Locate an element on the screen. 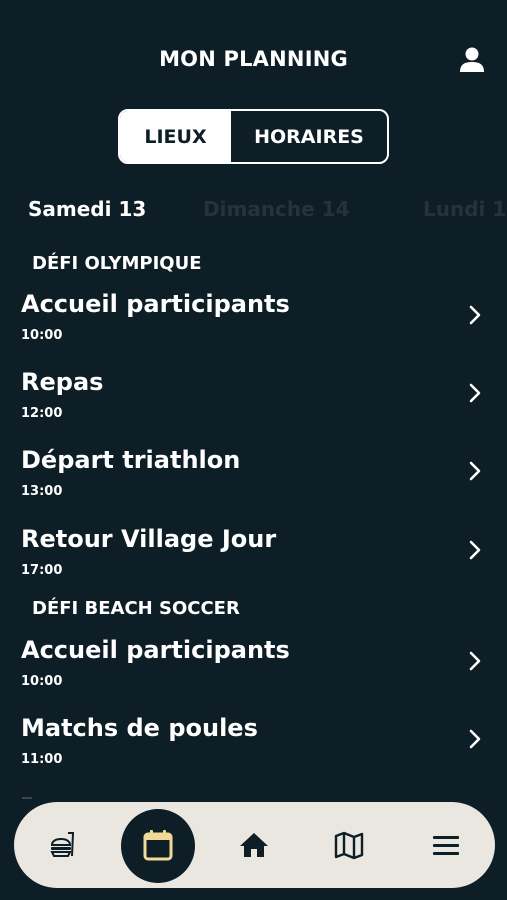 This screenshot has height=900, width=507. page-title: MON PLANNING is located at coordinates (253, 59).